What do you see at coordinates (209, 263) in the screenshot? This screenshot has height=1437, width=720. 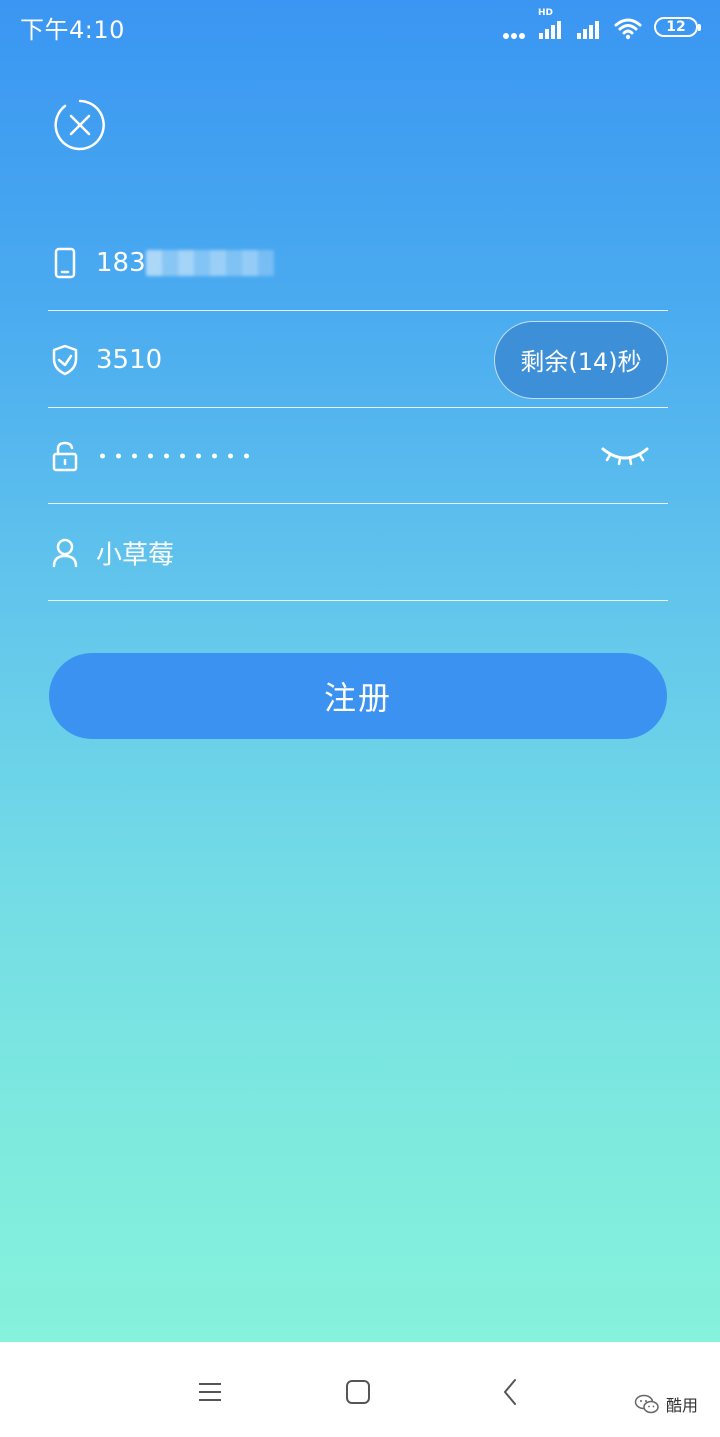 I see `phone-blur-mask` at bounding box center [209, 263].